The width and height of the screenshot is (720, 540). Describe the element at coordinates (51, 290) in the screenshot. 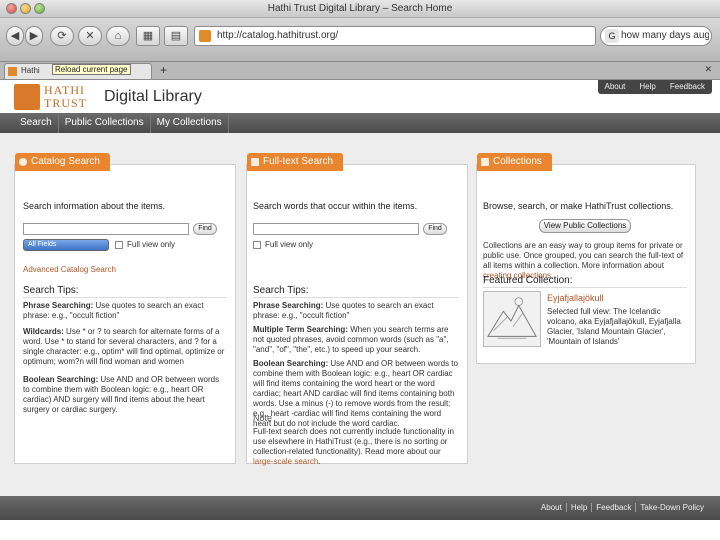

I see `catalog-tips-title: Search Tips:` at that location.